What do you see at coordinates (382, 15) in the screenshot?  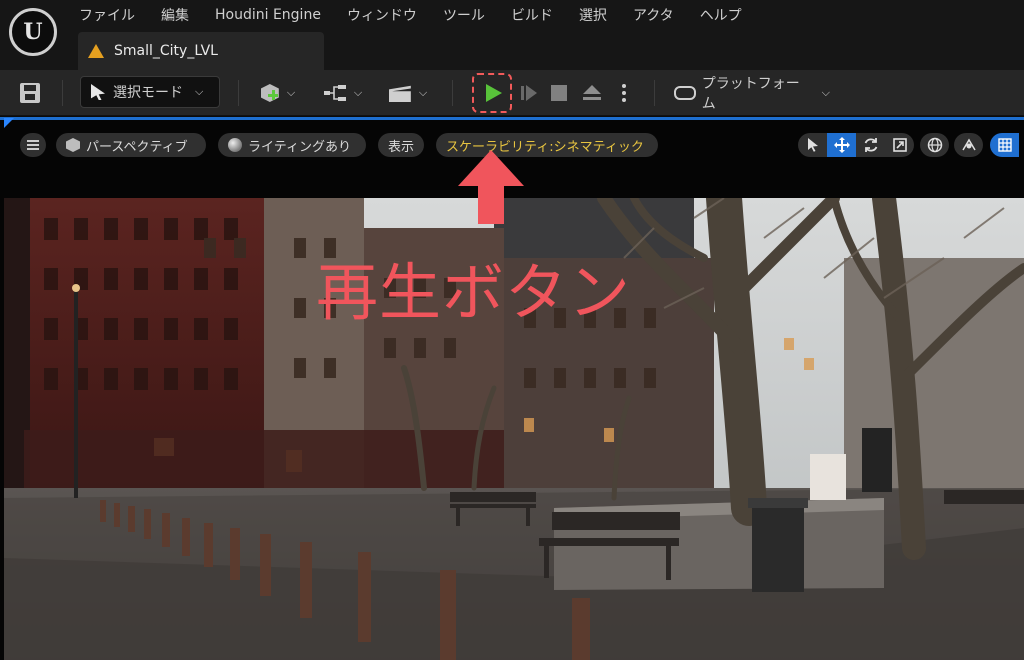 I see `menu-window: ウィンドウ` at bounding box center [382, 15].